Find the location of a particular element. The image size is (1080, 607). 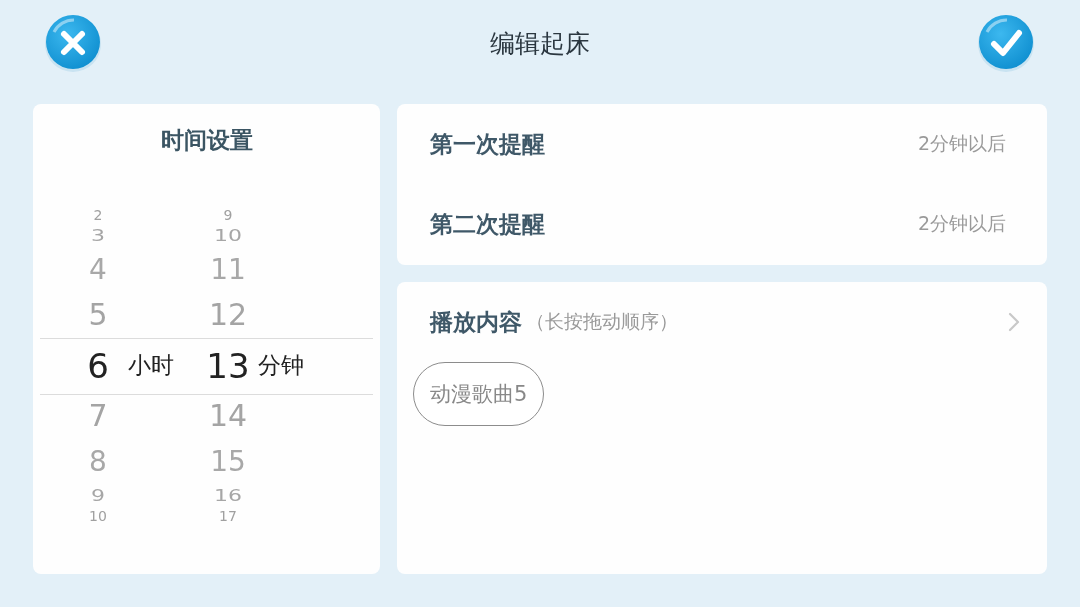

close-icon is located at coordinates (73, 43).